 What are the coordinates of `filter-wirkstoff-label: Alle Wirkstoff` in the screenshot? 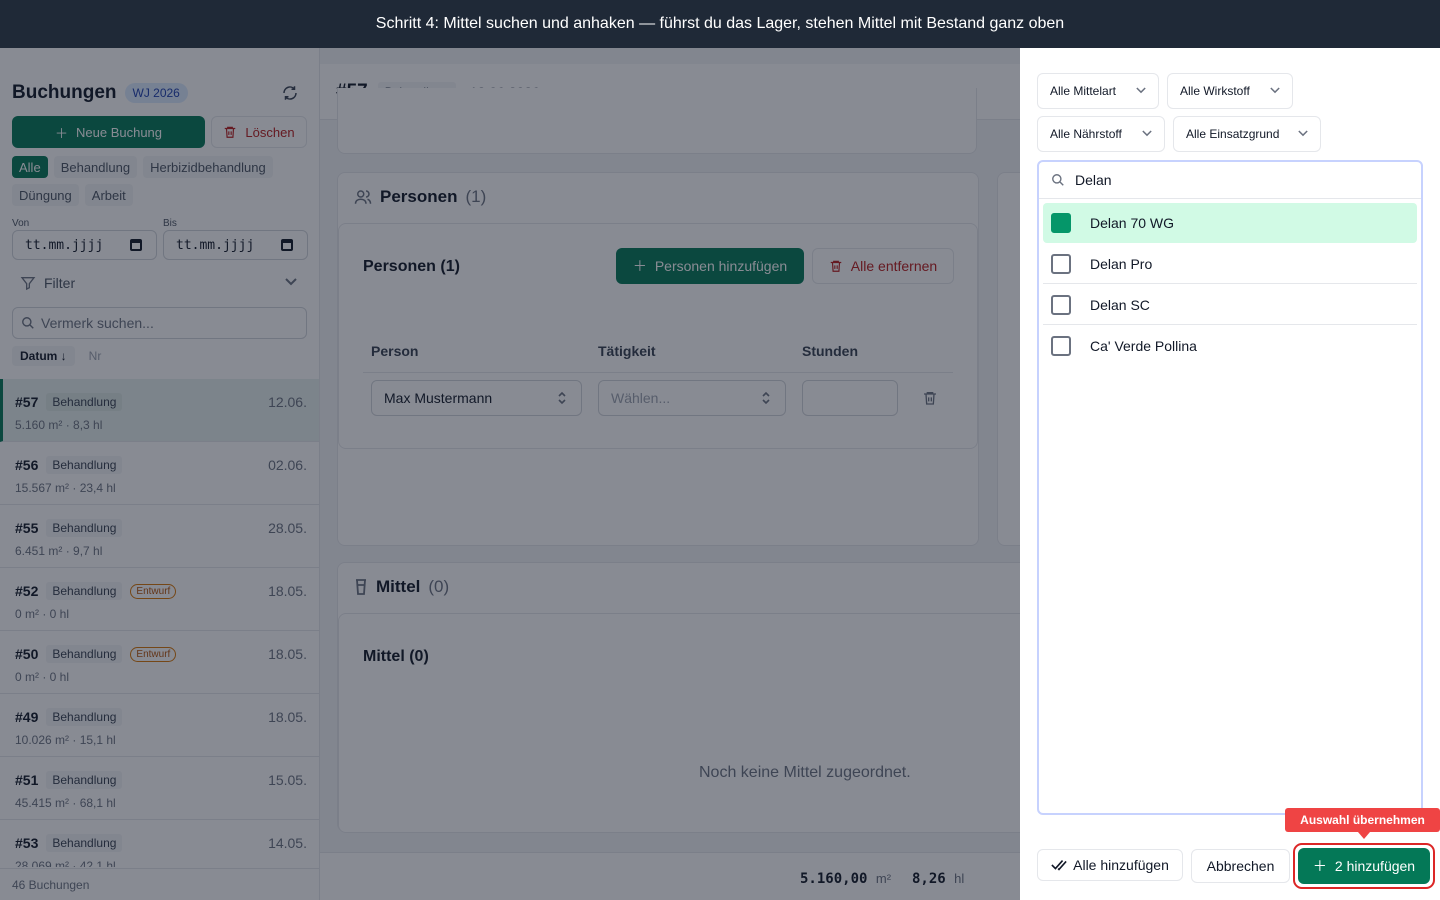 It's located at (1215, 91).